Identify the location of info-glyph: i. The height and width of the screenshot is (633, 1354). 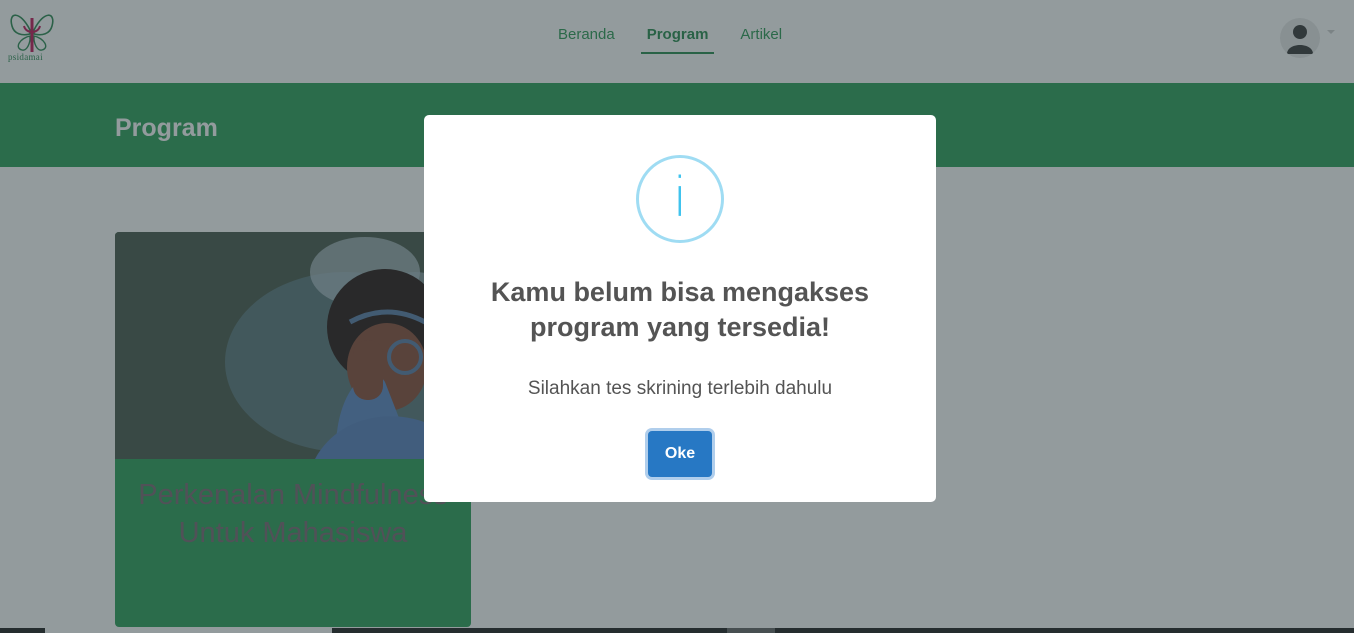
(680, 197).